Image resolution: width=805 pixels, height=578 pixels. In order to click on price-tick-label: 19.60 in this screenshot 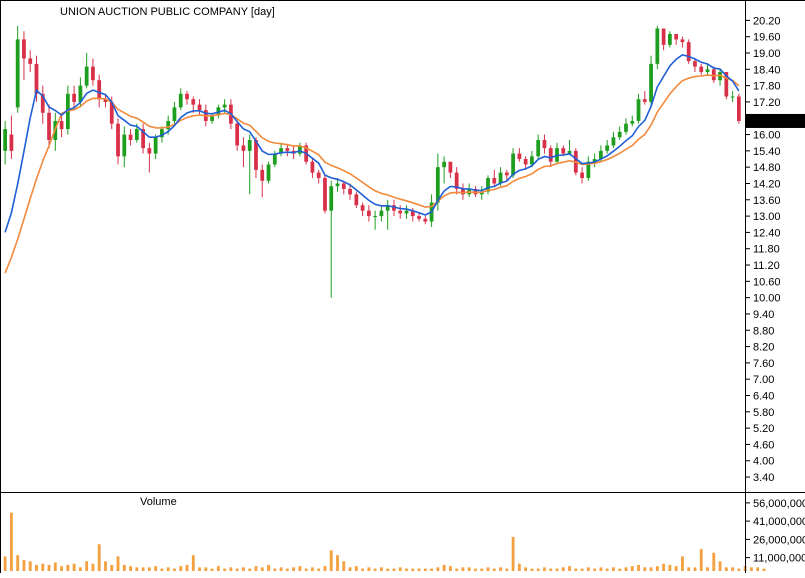, I will do `click(767, 38)`.